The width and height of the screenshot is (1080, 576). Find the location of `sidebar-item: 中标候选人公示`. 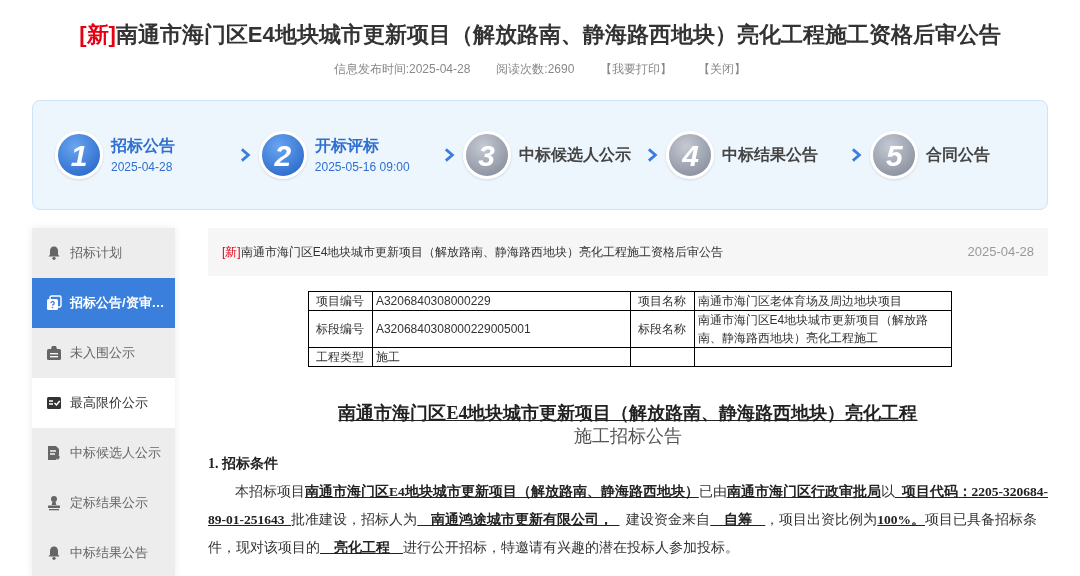

sidebar-item: 中标候选人公示 is located at coordinates (103, 453).